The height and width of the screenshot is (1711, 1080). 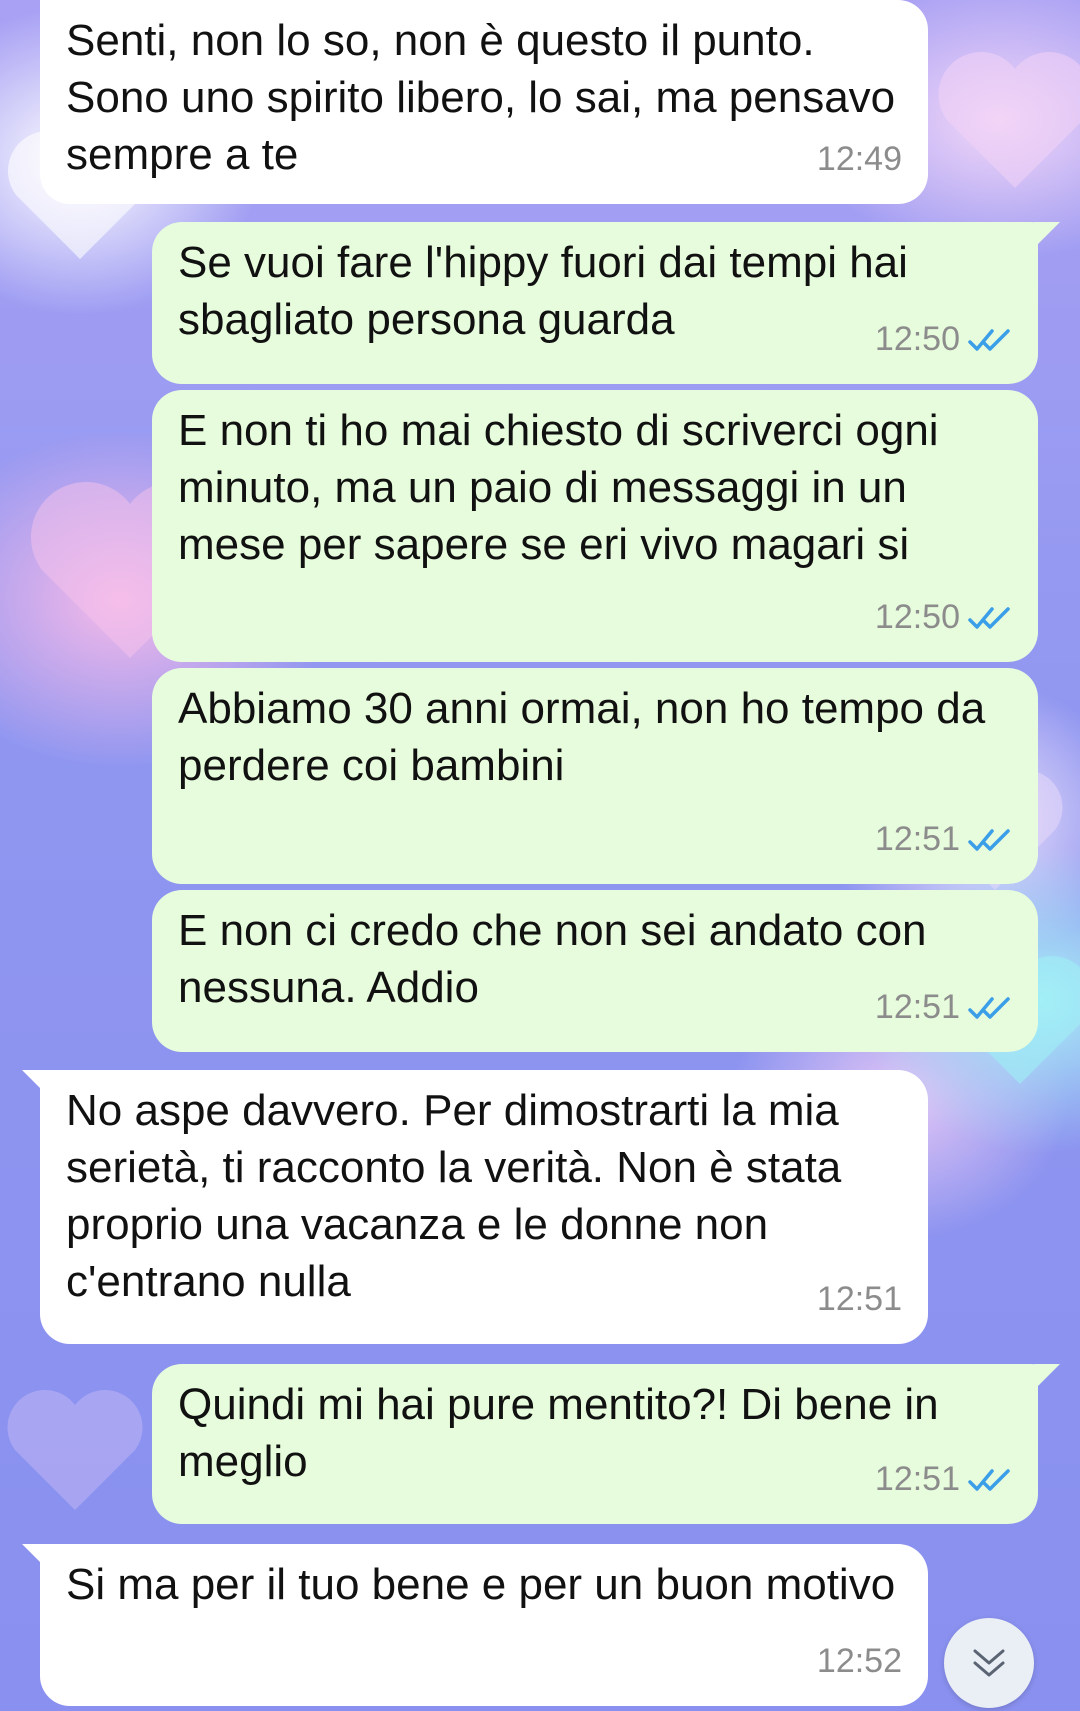 I want to click on message-meta: 12:52, so click(x=859, y=1661).